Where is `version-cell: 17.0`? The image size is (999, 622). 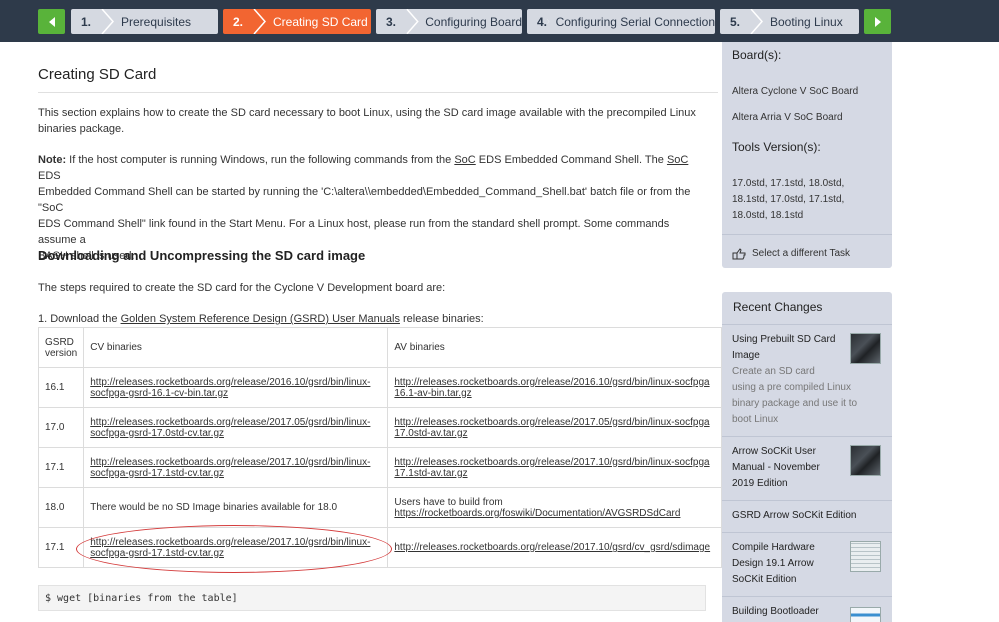 version-cell: 17.0 is located at coordinates (61, 427).